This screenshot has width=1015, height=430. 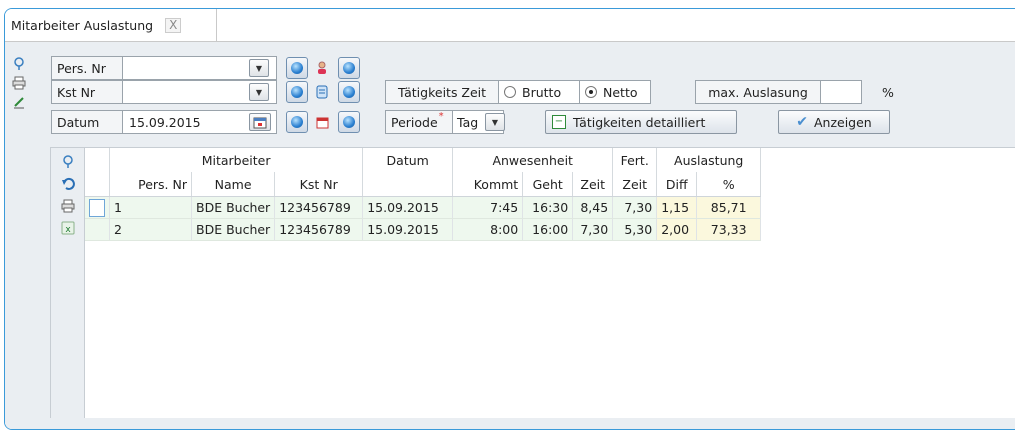 I want to click on svg-text: x, so click(x=68, y=230).